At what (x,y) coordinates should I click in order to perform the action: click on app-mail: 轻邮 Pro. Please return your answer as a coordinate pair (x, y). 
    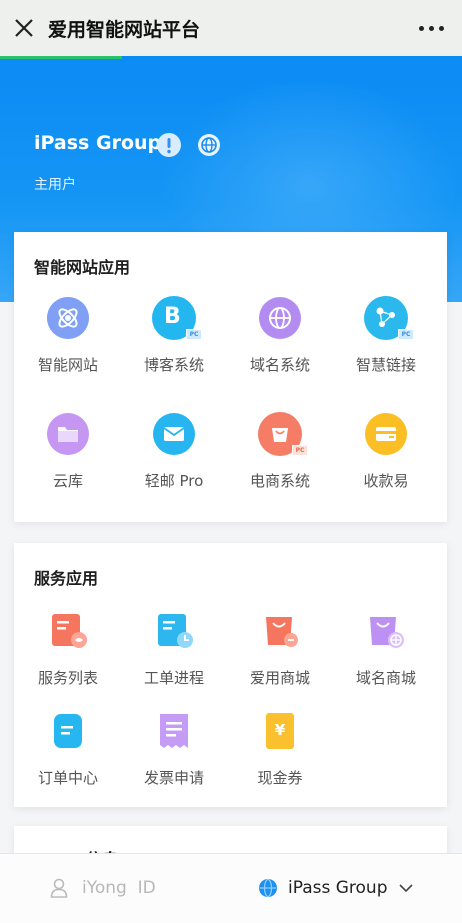
    Looking at the image, I should click on (174, 451).